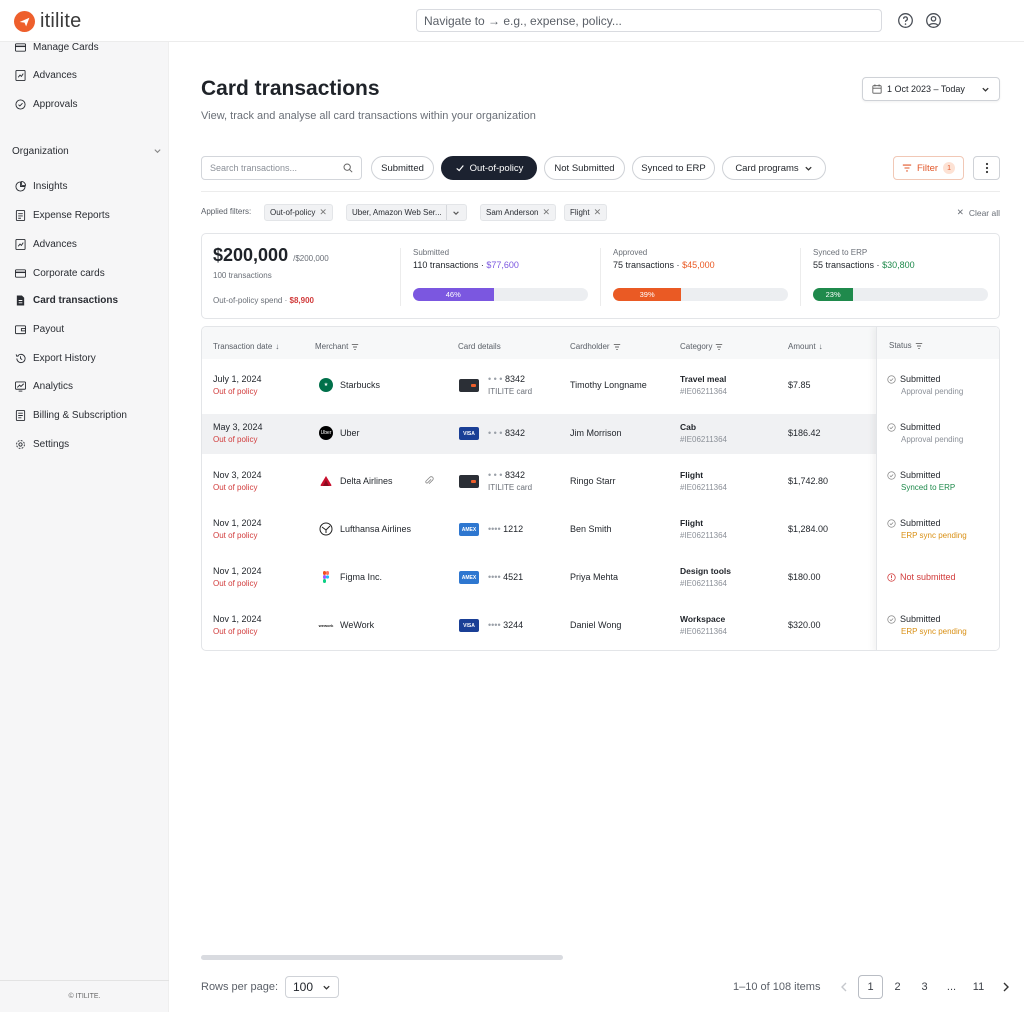 The image size is (1024, 1012). What do you see at coordinates (978, 987) in the screenshot?
I see `page-11-button: 11` at bounding box center [978, 987].